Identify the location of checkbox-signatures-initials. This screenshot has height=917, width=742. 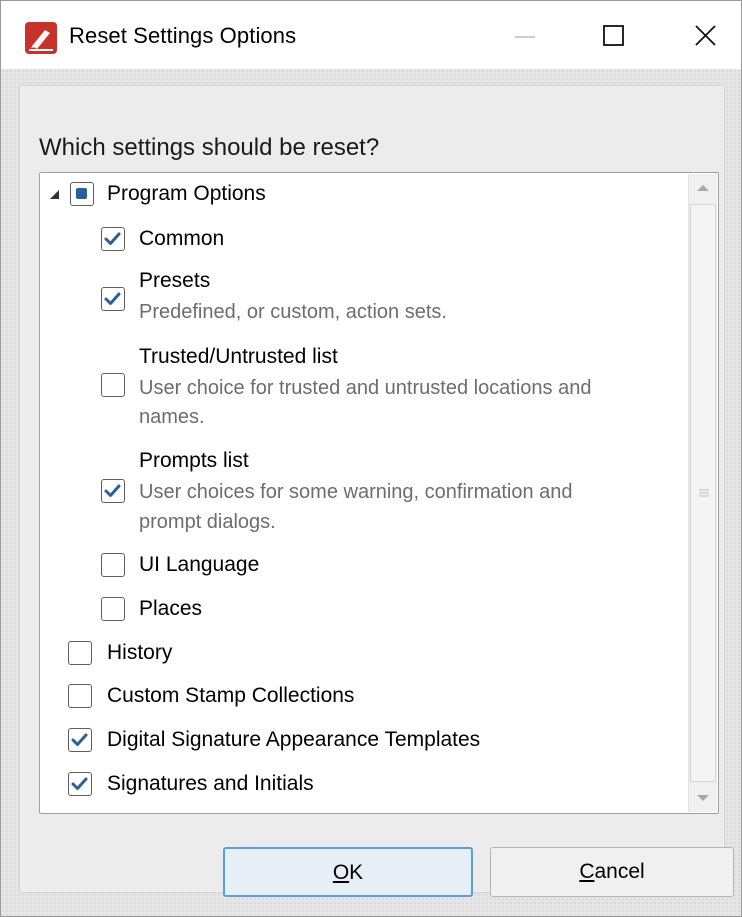
(80, 784).